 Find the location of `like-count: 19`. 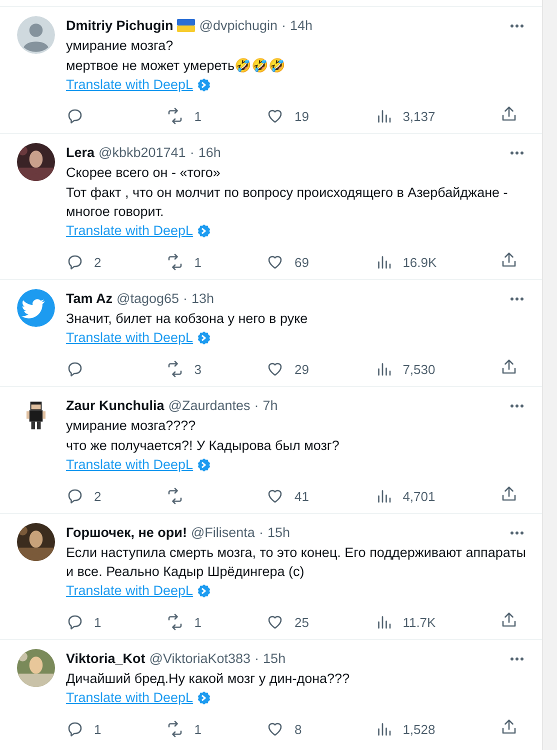

like-count: 19 is located at coordinates (301, 116).